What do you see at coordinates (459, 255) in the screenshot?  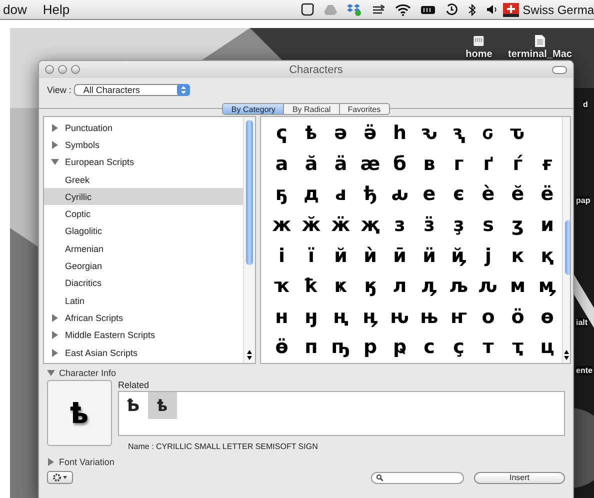 I see `character-cell: ҋ` at bounding box center [459, 255].